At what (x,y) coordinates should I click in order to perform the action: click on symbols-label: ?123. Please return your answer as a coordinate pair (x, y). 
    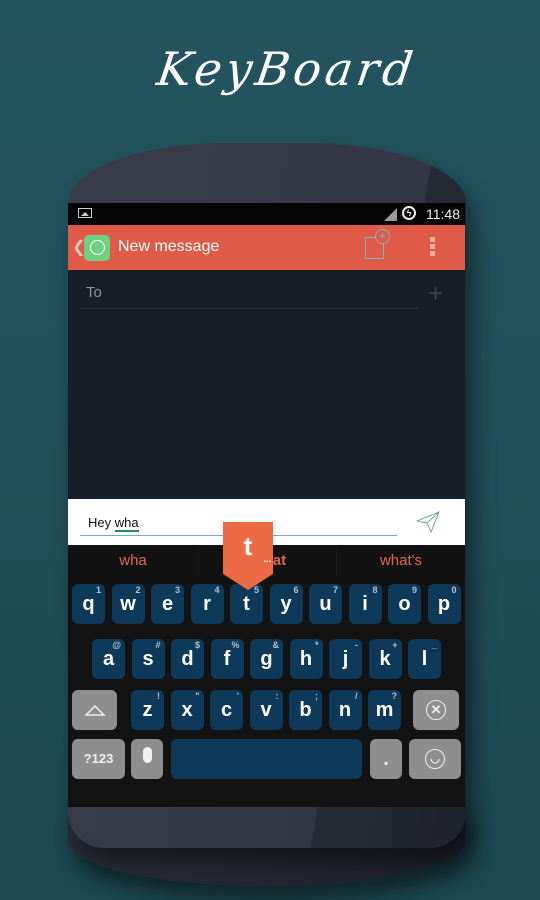
    Looking at the image, I should click on (98, 758).